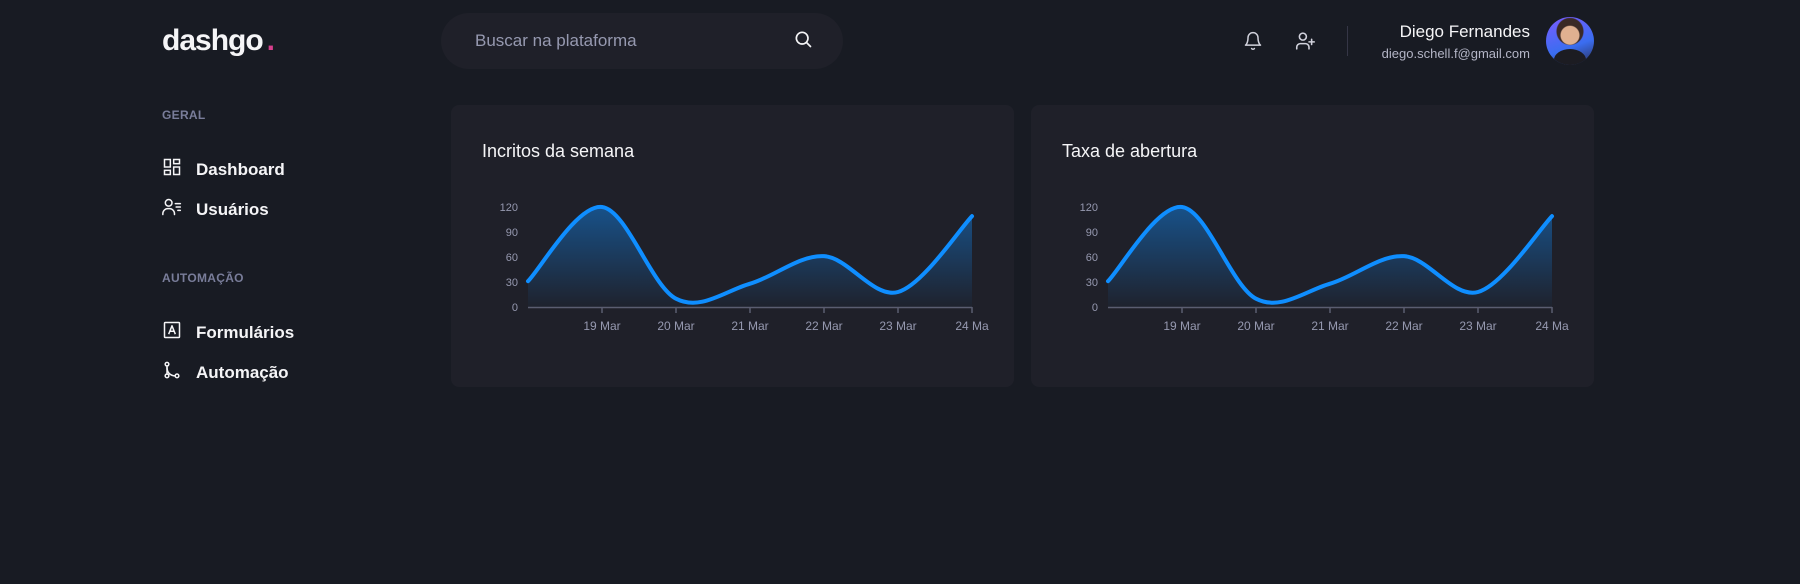  I want to click on search-icon, so click(803, 41).